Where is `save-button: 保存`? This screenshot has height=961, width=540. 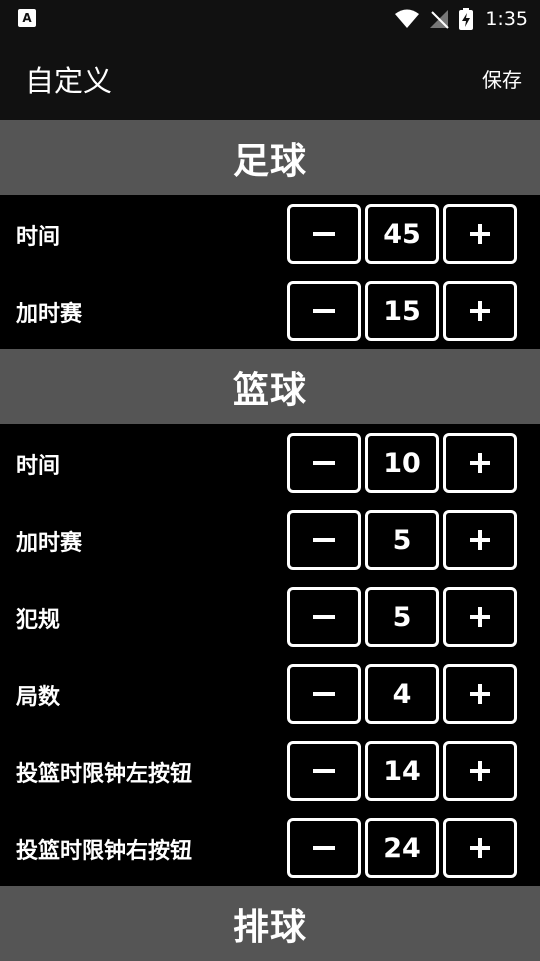 save-button: 保存 is located at coordinates (502, 78).